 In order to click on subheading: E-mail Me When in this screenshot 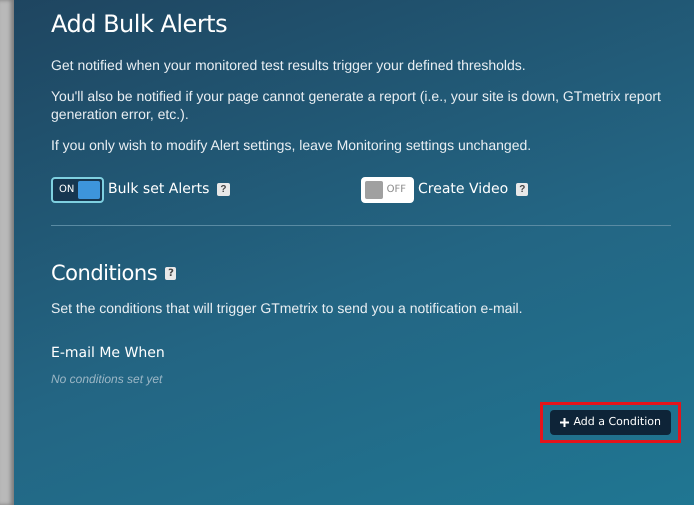, I will do `click(108, 354)`.